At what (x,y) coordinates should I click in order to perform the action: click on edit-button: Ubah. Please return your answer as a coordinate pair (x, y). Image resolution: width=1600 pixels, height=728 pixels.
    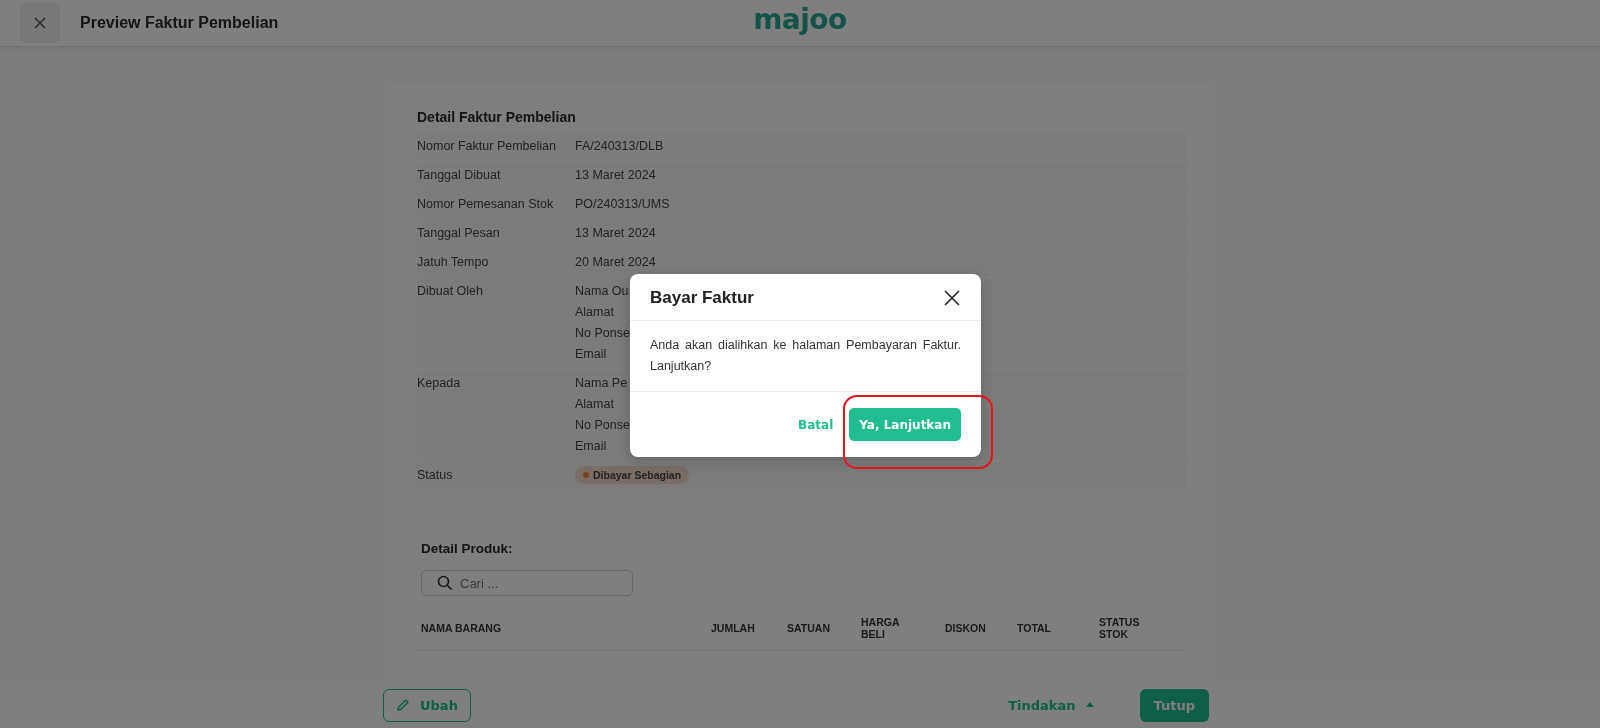
    Looking at the image, I should click on (427, 705).